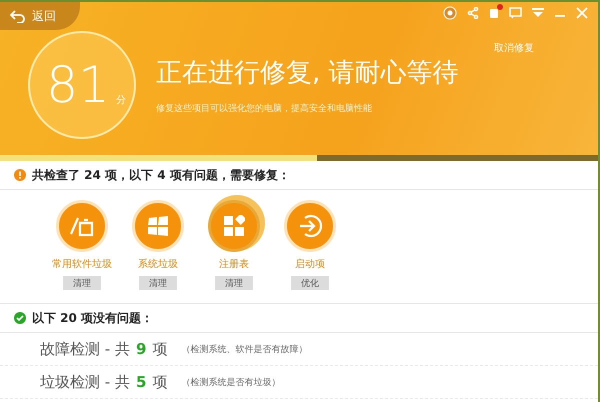 This screenshot has width=600, height=402. I want to click on menu-icon, so click(538, 13).